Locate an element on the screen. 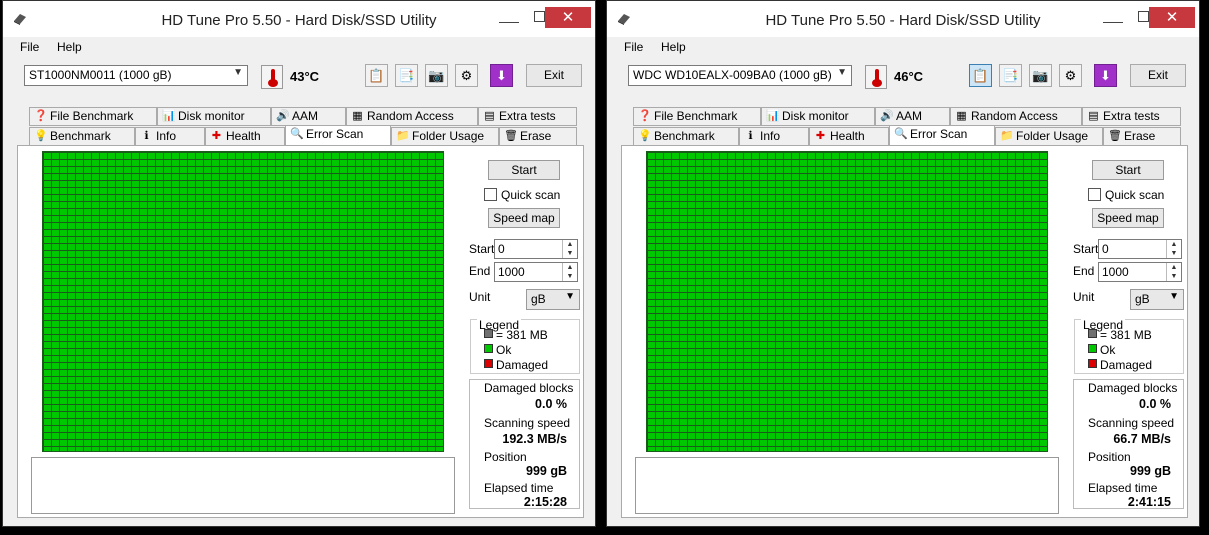  elapsed-time-label: Elapsed time is located at coordinates (519, 488).